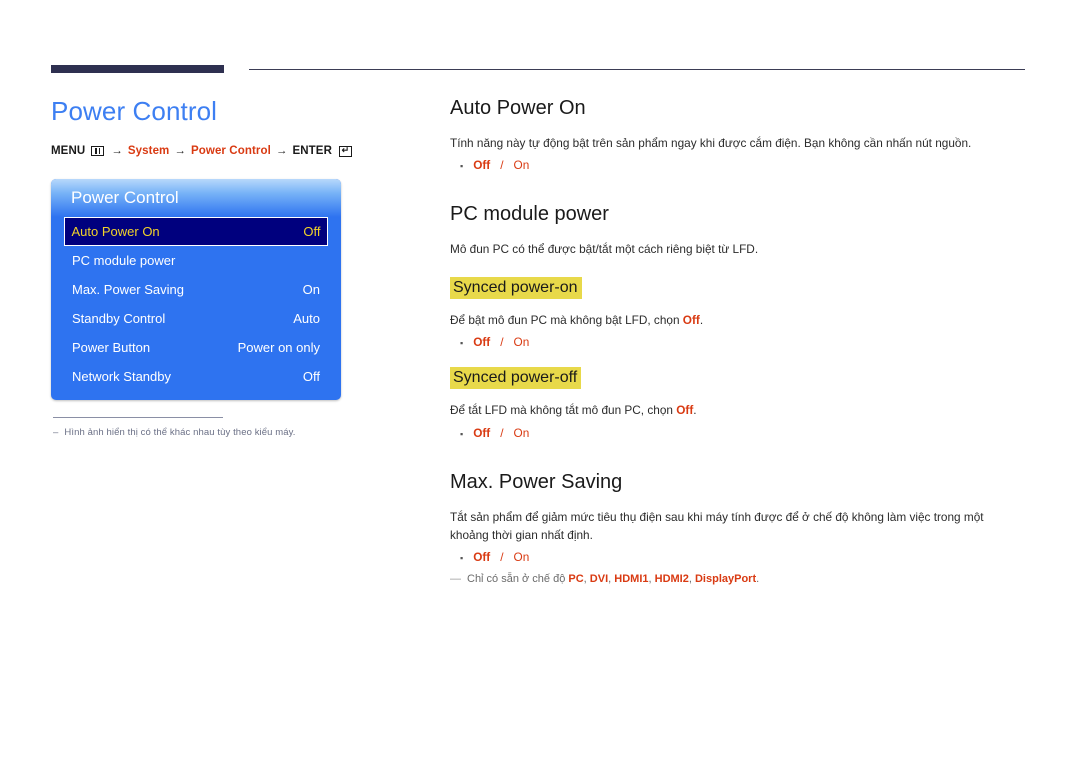 The height and width of the screenshot is (763, 1080). Describe the element at coordinates (121, 377) in the screenshot. I see `osd-row-label: Network Standby` at that location.